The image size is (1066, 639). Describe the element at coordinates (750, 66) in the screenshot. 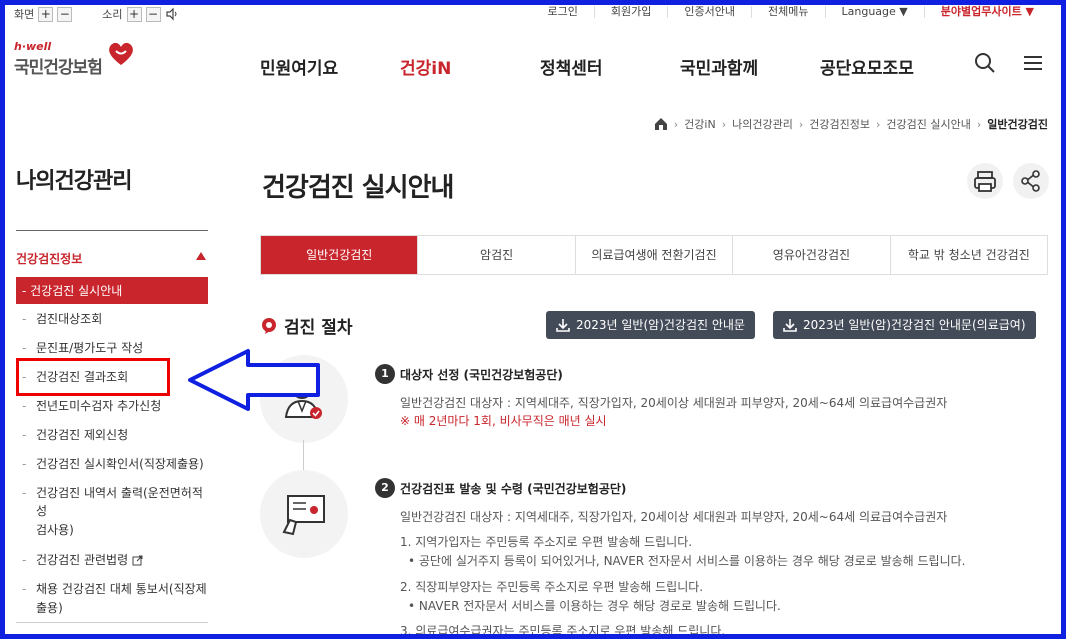

I see `nav-together: 국민과함께` at that location.